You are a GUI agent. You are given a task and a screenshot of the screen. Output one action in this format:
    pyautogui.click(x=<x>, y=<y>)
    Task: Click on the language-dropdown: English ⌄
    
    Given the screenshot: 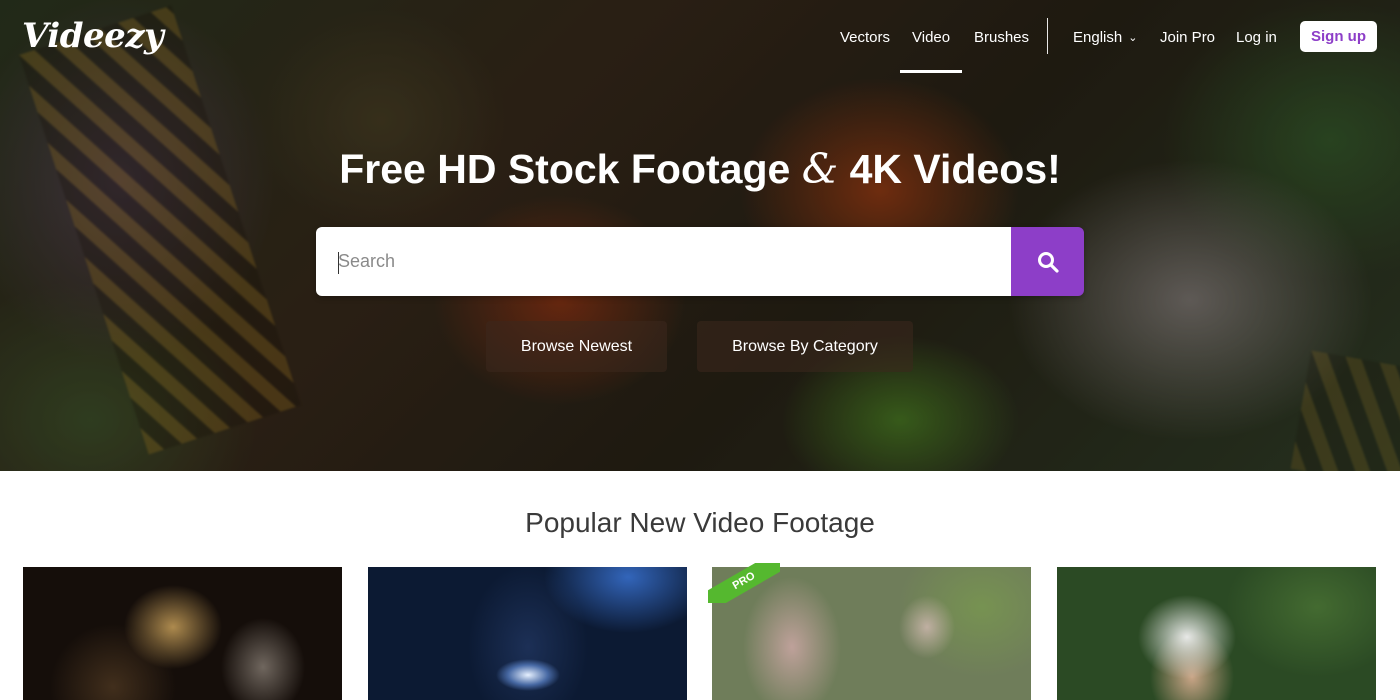 What is the action you would take?
    pyautogui.click(x=1105, y=37)
    